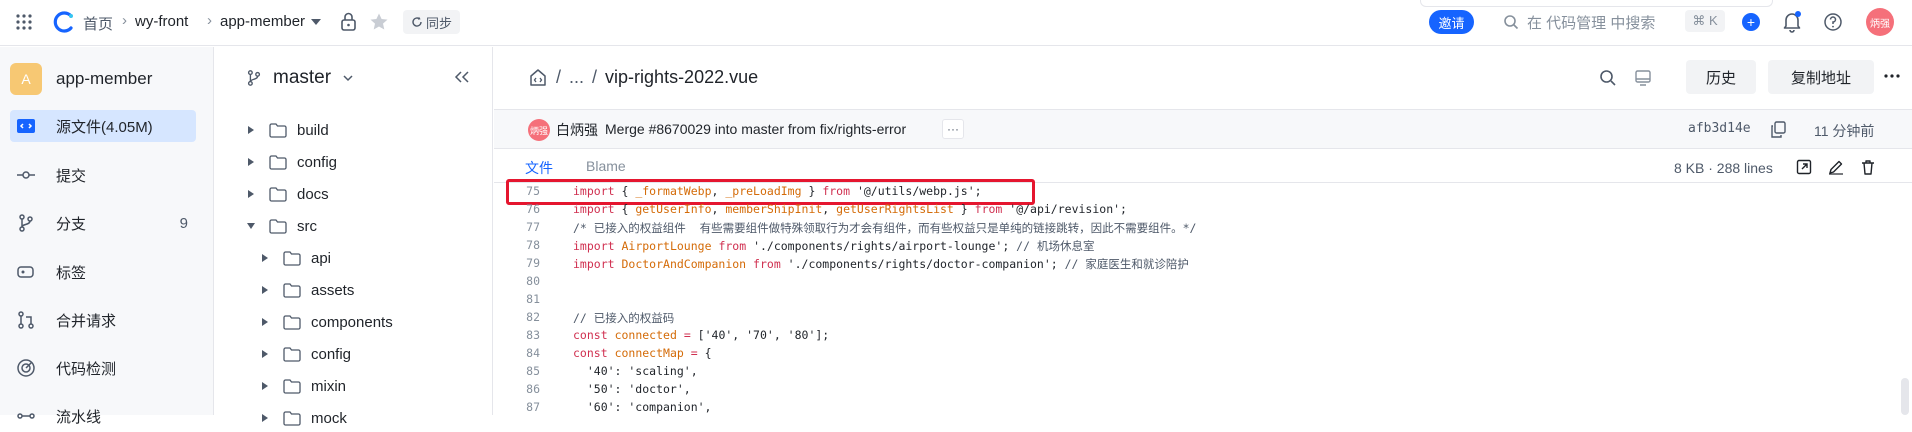  I want to click on logo-icon, so click(64, 22).